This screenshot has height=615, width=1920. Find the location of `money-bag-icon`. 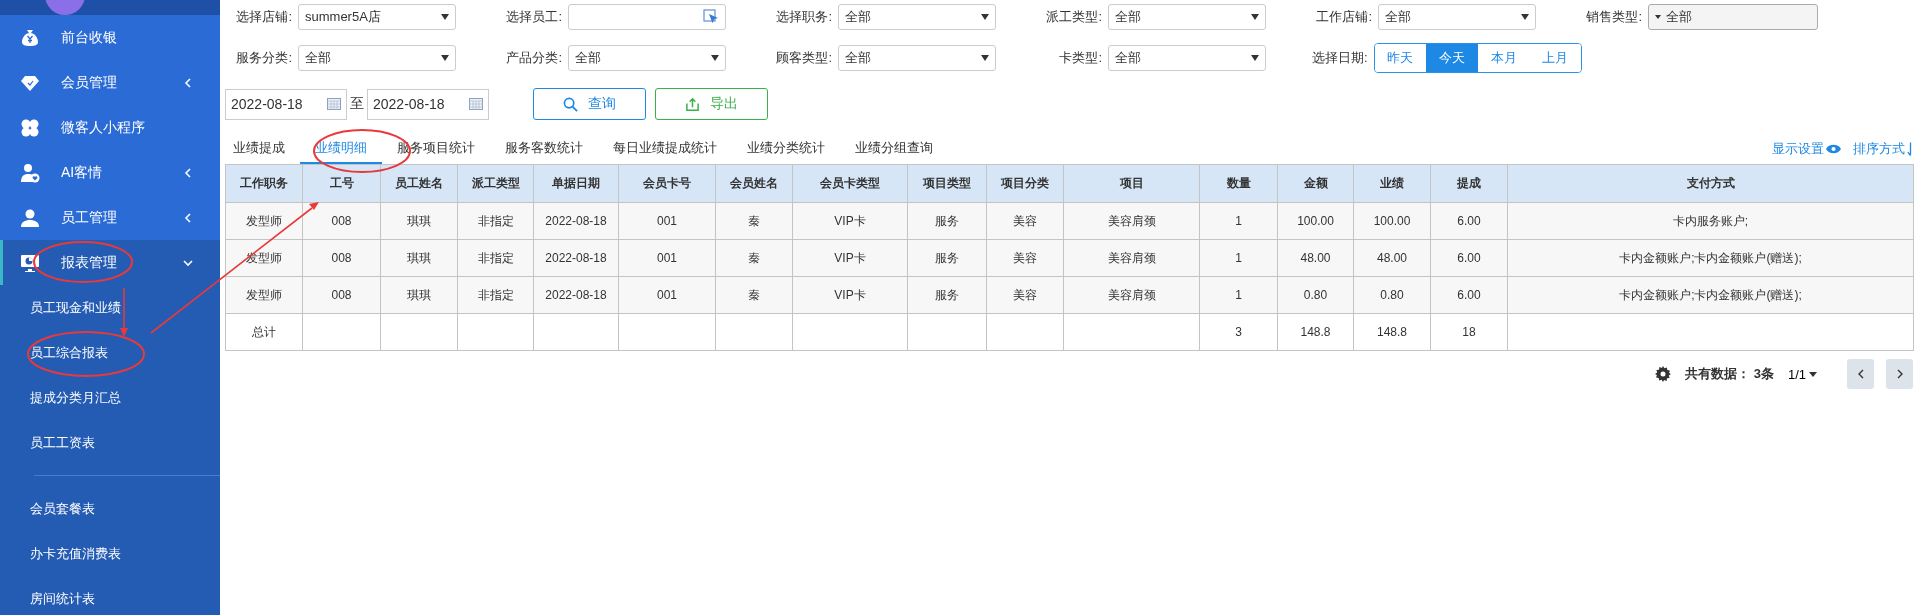

money-bag-icon is located at coordinates (30, 37).